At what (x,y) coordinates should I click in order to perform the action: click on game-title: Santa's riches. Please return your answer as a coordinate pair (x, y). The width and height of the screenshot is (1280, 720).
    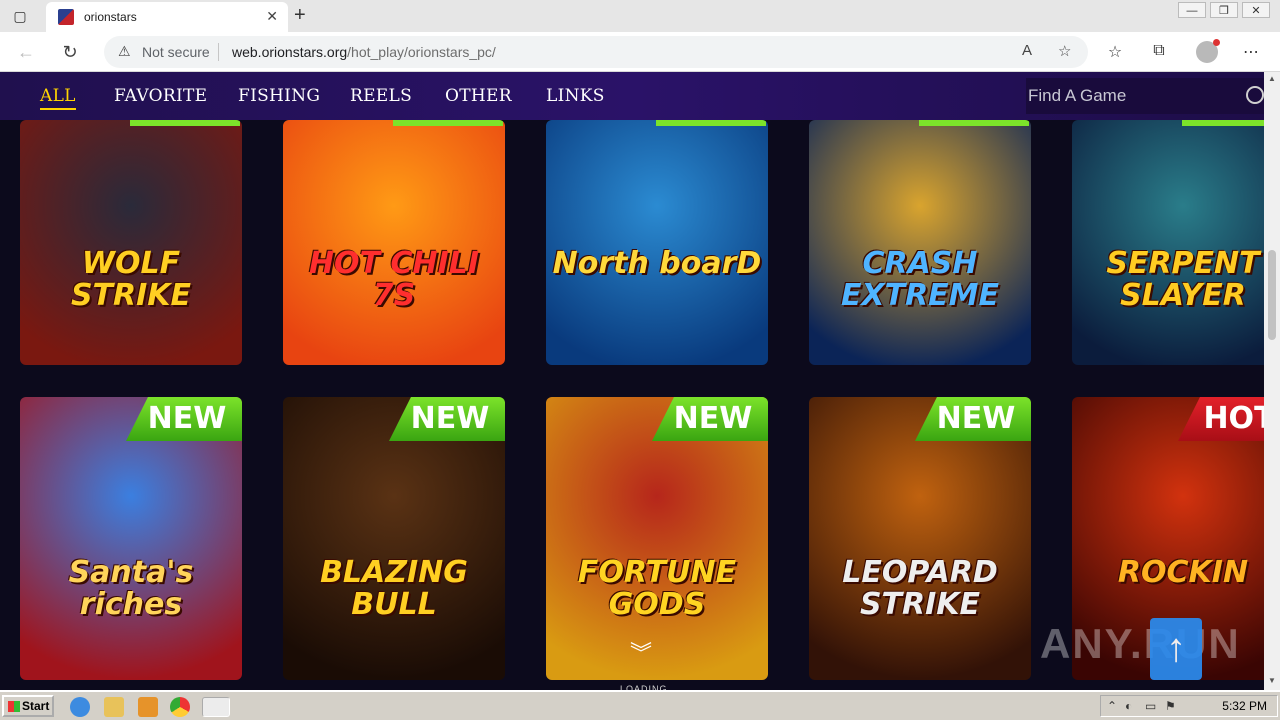
    Looking at the image, I should click on (131, 588).